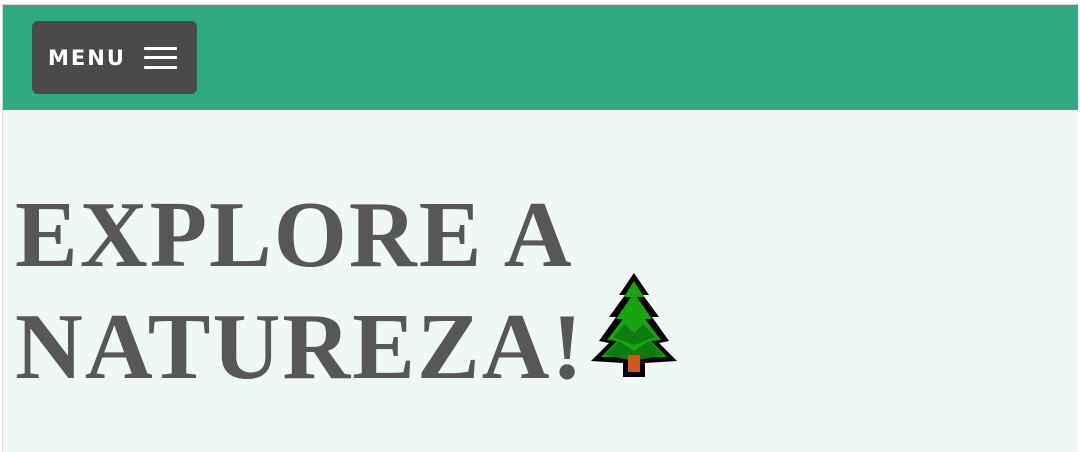  What do you see at coordinates (634, 336) in the screenshot?
I see `evergreen-tree-icon` at bounding box center [634, 336].